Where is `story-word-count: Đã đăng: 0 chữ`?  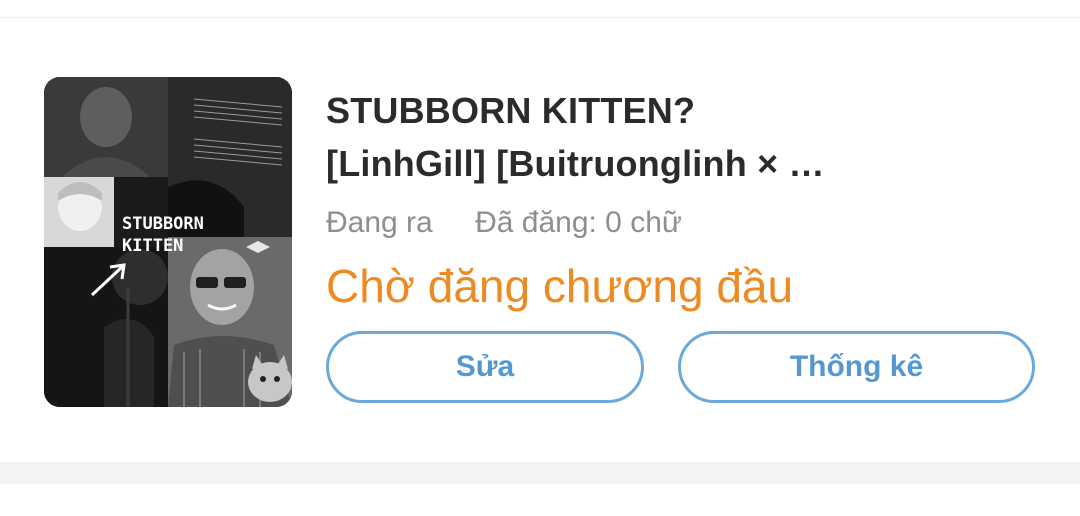
story-word-count: Đã đăng: 0 chữ is located at coordinates (578, 222).